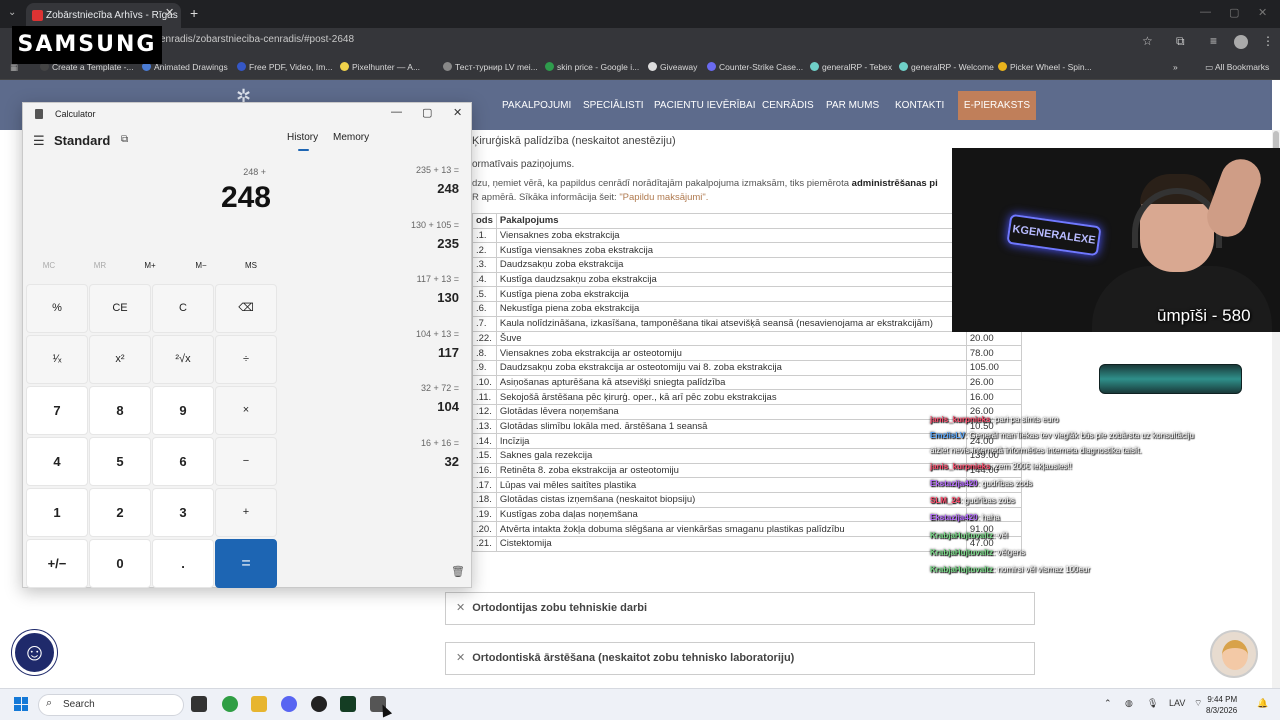  I want to click on digit-1-button: 1, so click(57, 512).